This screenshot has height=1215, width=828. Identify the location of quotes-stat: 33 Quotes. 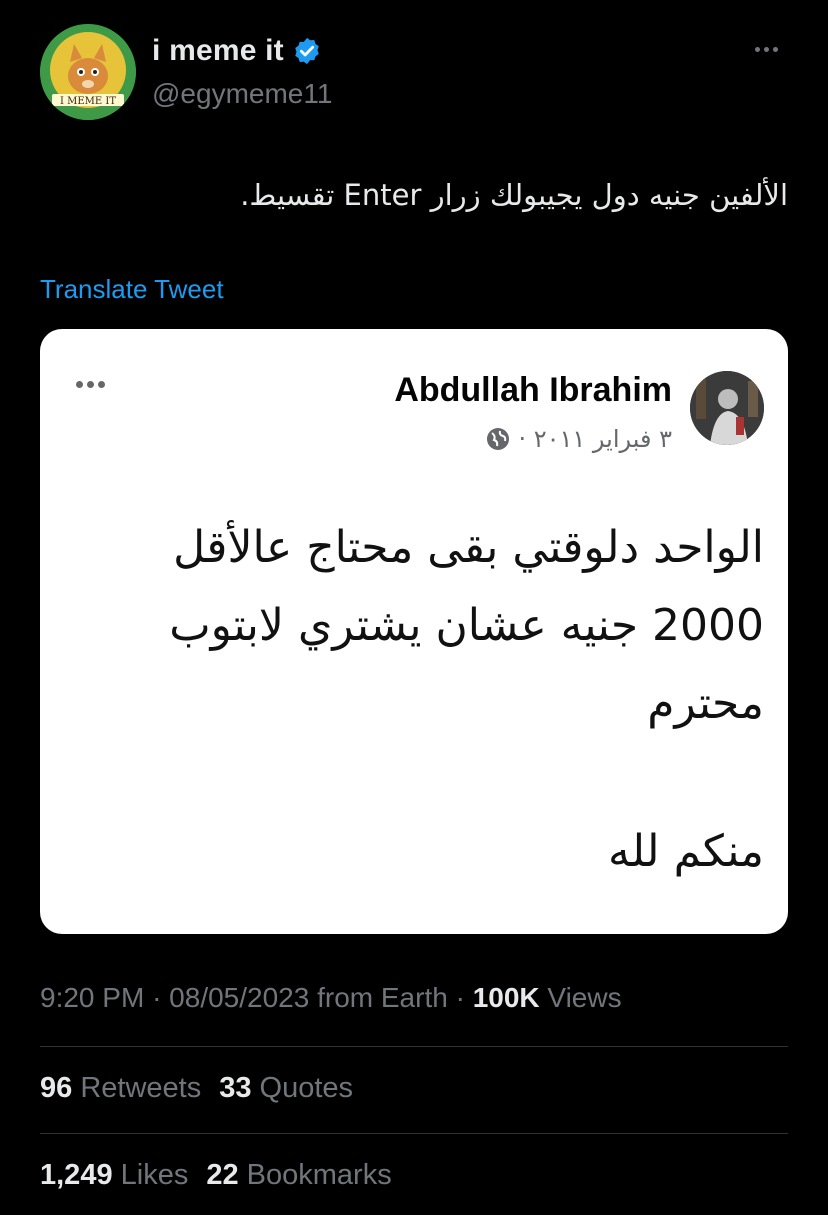
(286, 1088).